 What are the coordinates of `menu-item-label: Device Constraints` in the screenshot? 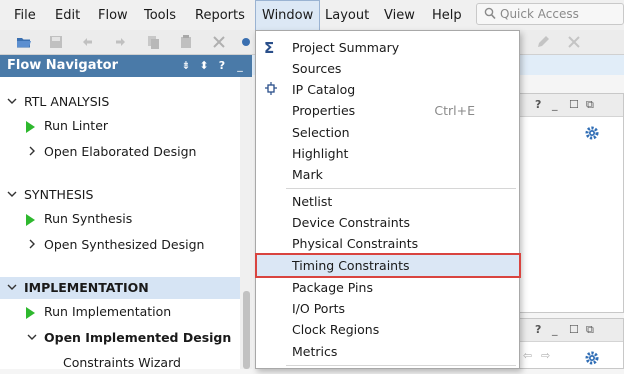 It's located at (351, 222).